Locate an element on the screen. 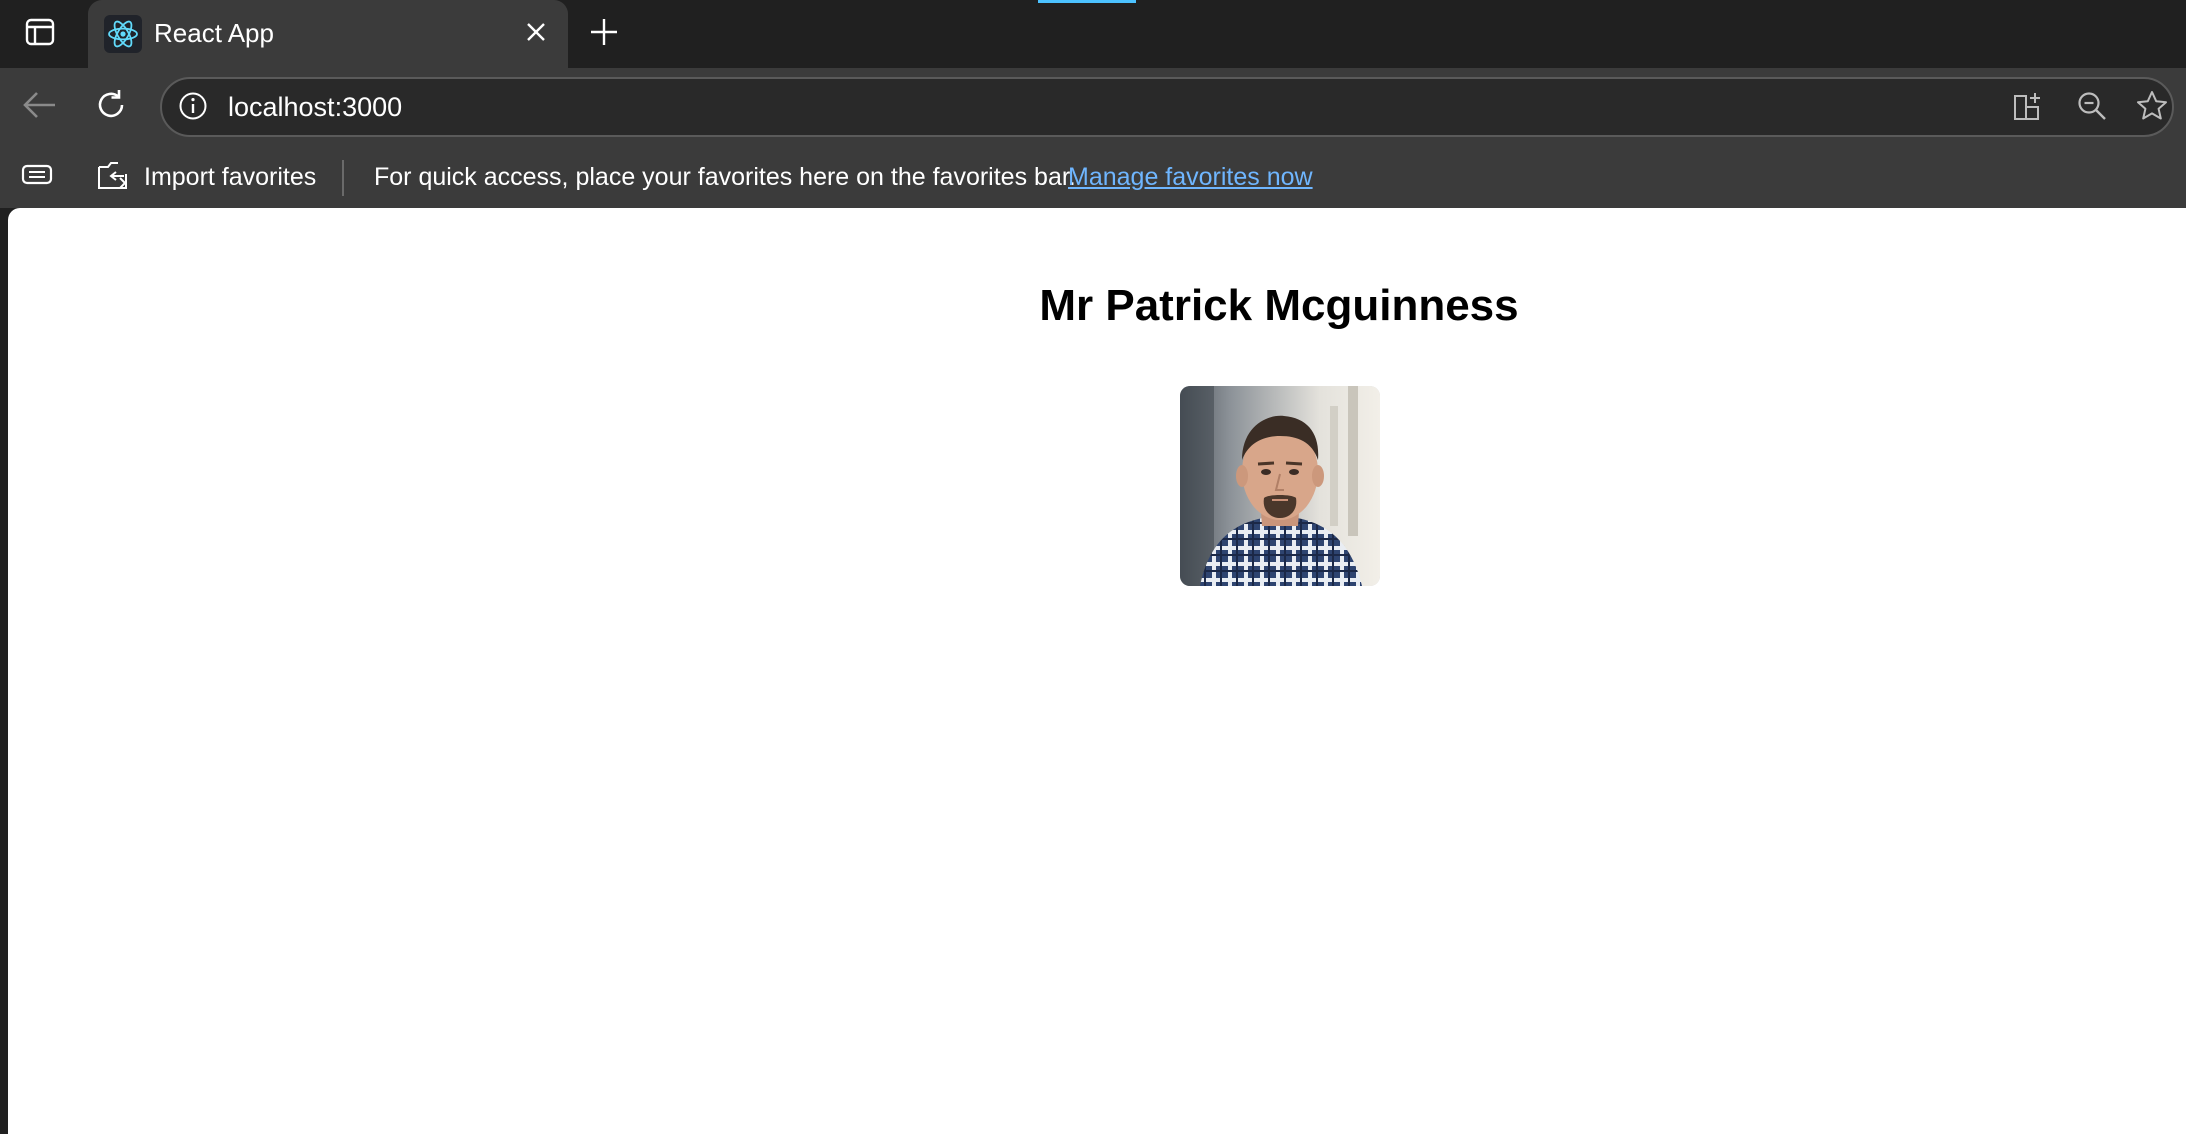  window-accent-bar is located at coordinates (1087, 1).